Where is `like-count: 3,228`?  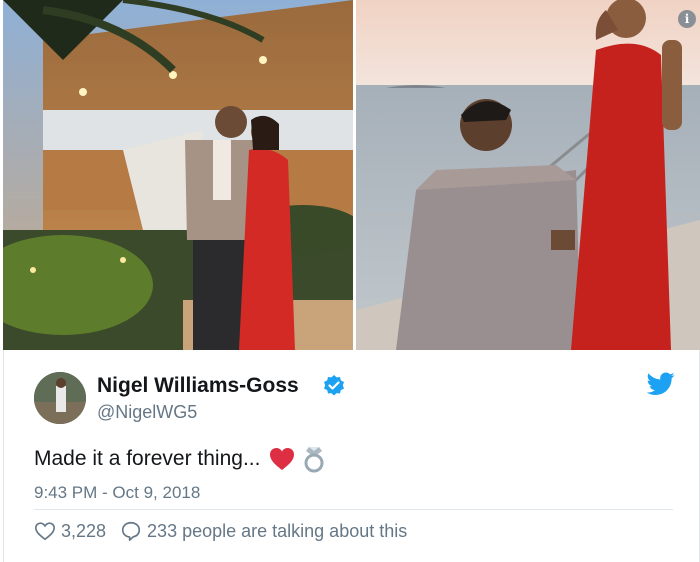 like-count: 3,228 is located at coordinates (84, 530).